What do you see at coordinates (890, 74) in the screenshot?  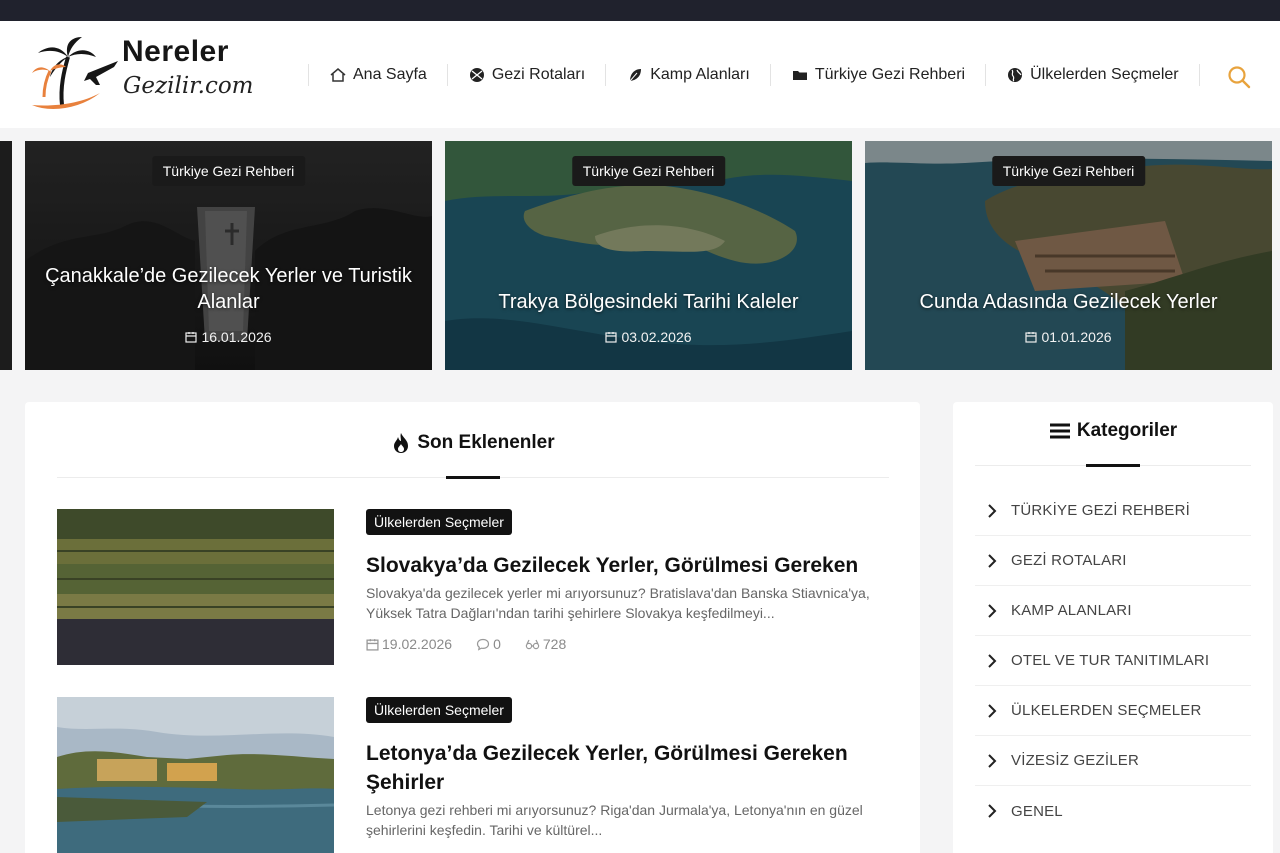 I see `nav-item-label: Türkiye Gezi Rehberi` at bounding box center [890, 74].